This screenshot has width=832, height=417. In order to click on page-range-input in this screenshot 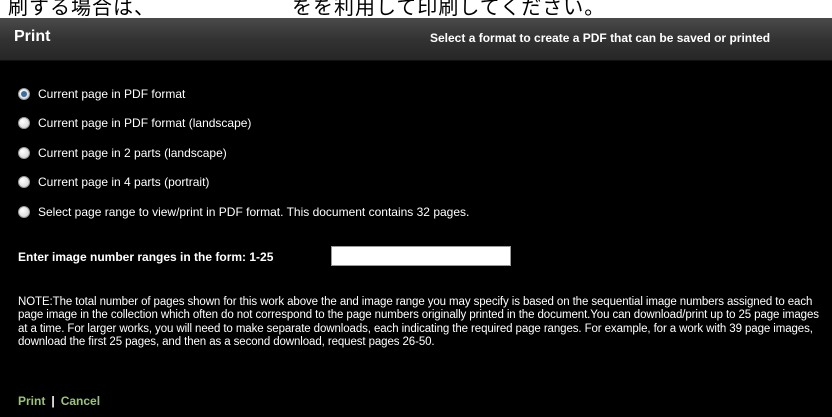, I will do `click(421, 256)`.